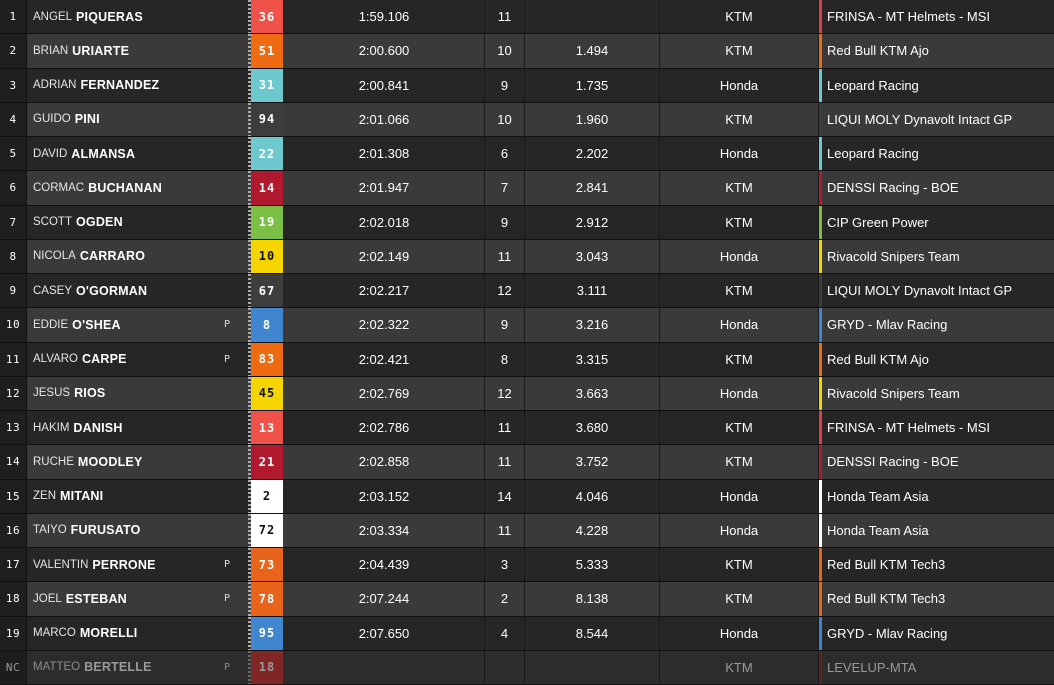 This screenshot has height=685, width=1054. I want to click on rider-name: JESUS RIOS, so click(137, 393).